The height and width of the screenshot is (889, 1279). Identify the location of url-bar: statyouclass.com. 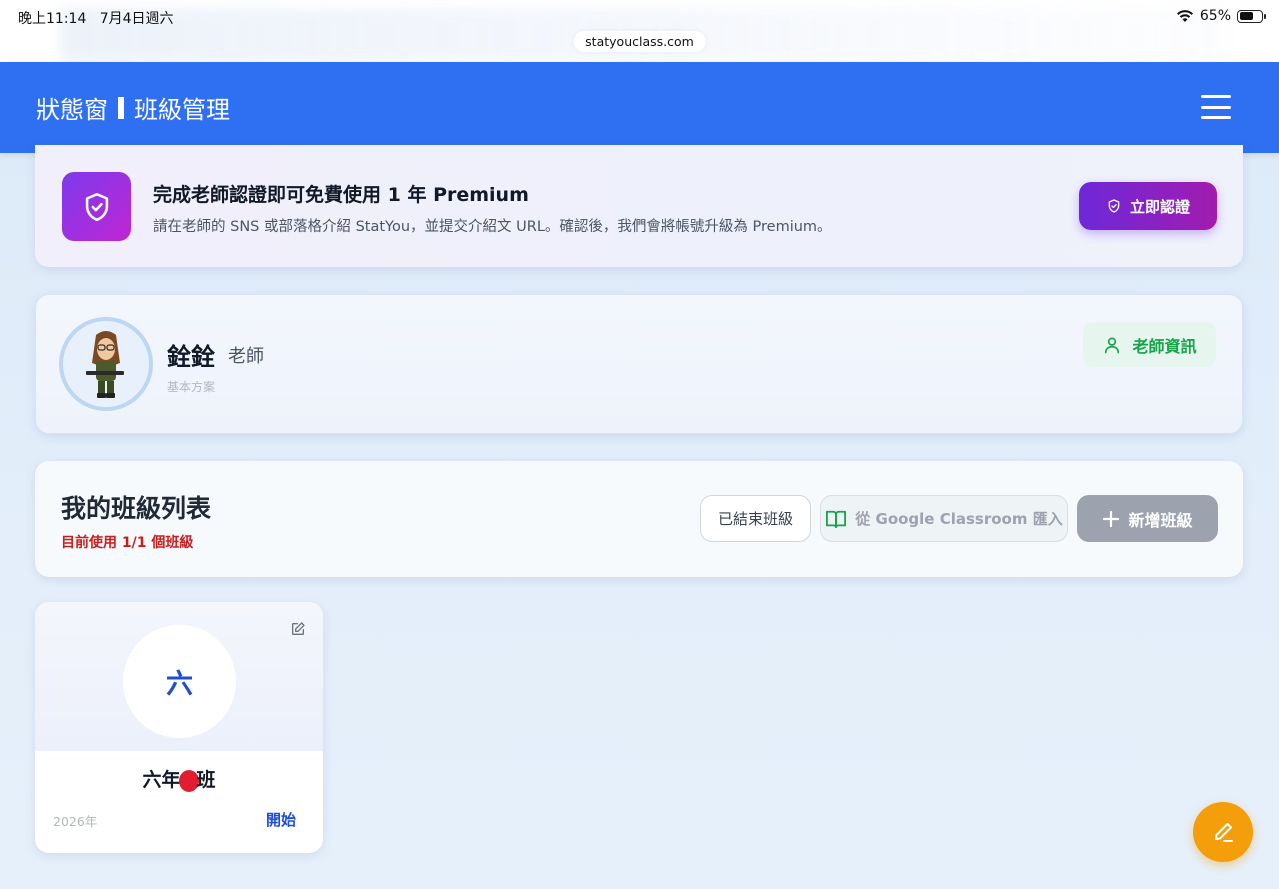
(639, 41).